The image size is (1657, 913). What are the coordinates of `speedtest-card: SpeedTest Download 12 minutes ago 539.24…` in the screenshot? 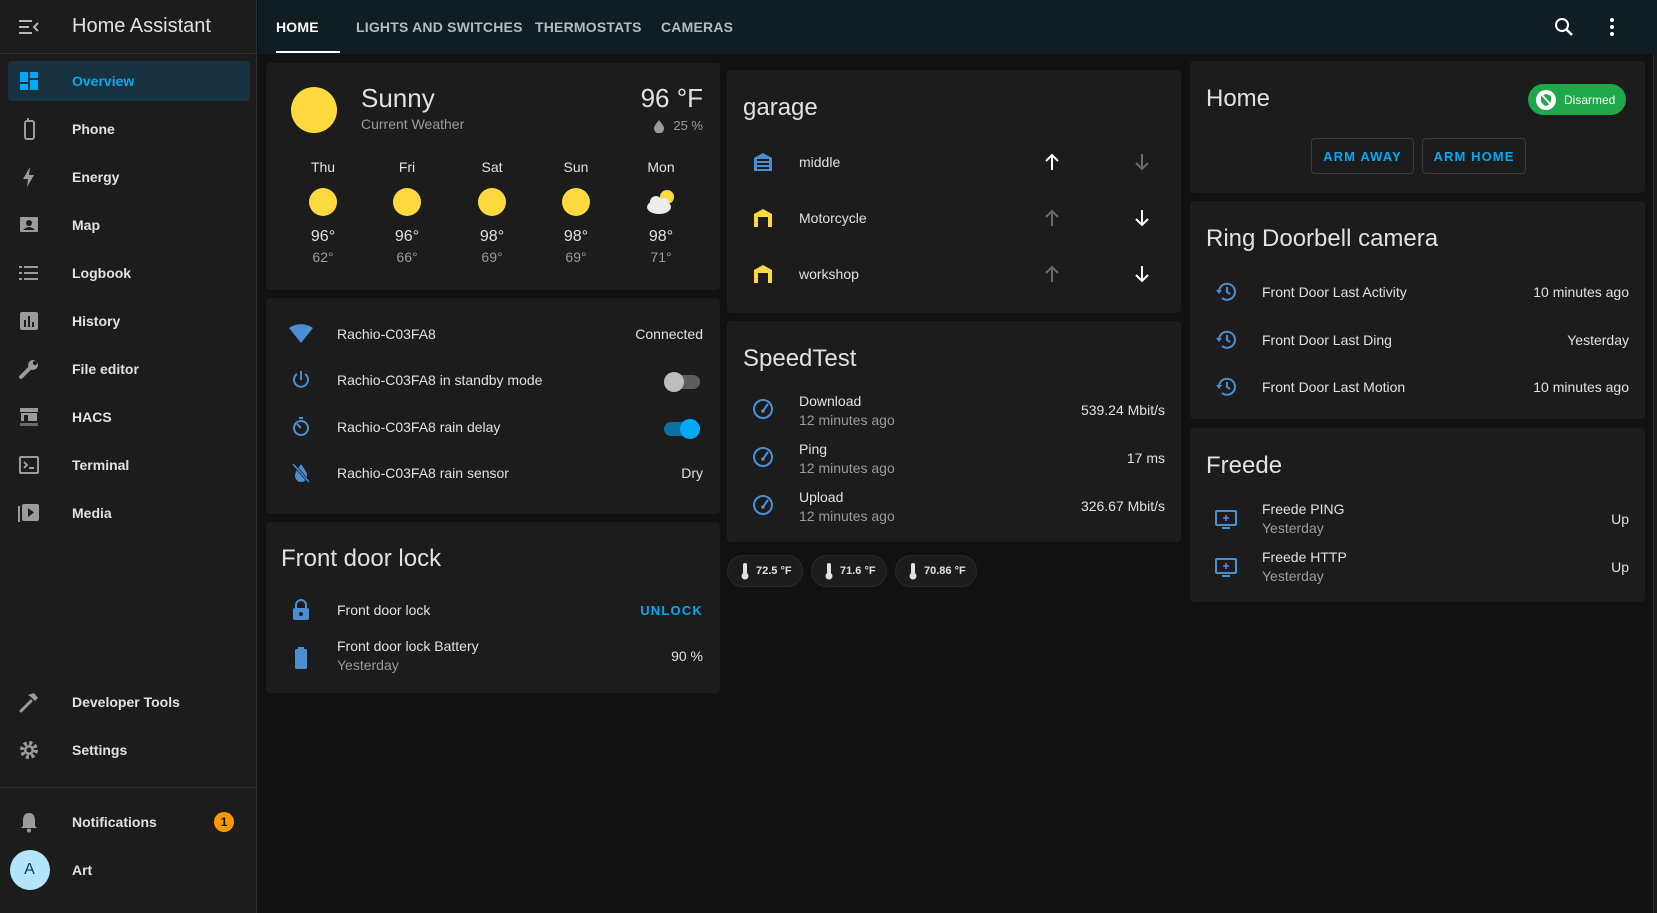 It's located at (954, 431).